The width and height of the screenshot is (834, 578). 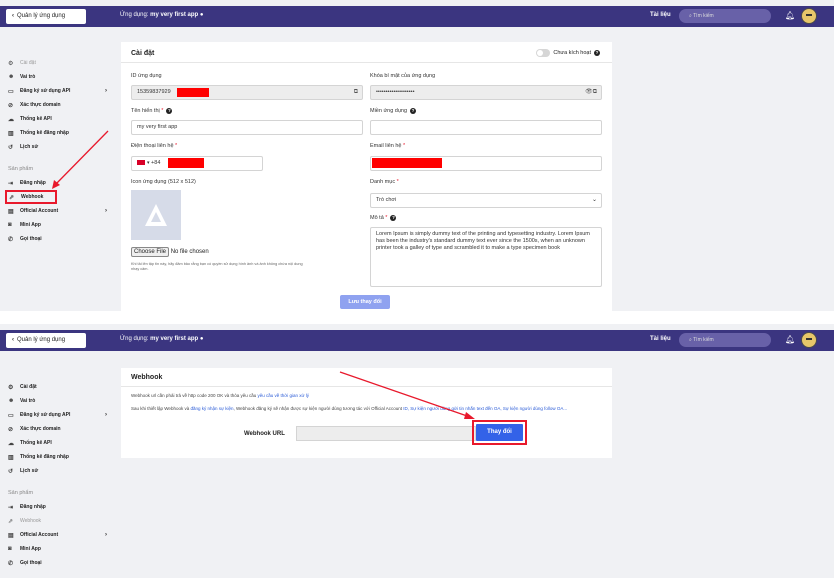 I want to click on eye-copy-icon: 👁︎⧉, so click(x=591, y=92).